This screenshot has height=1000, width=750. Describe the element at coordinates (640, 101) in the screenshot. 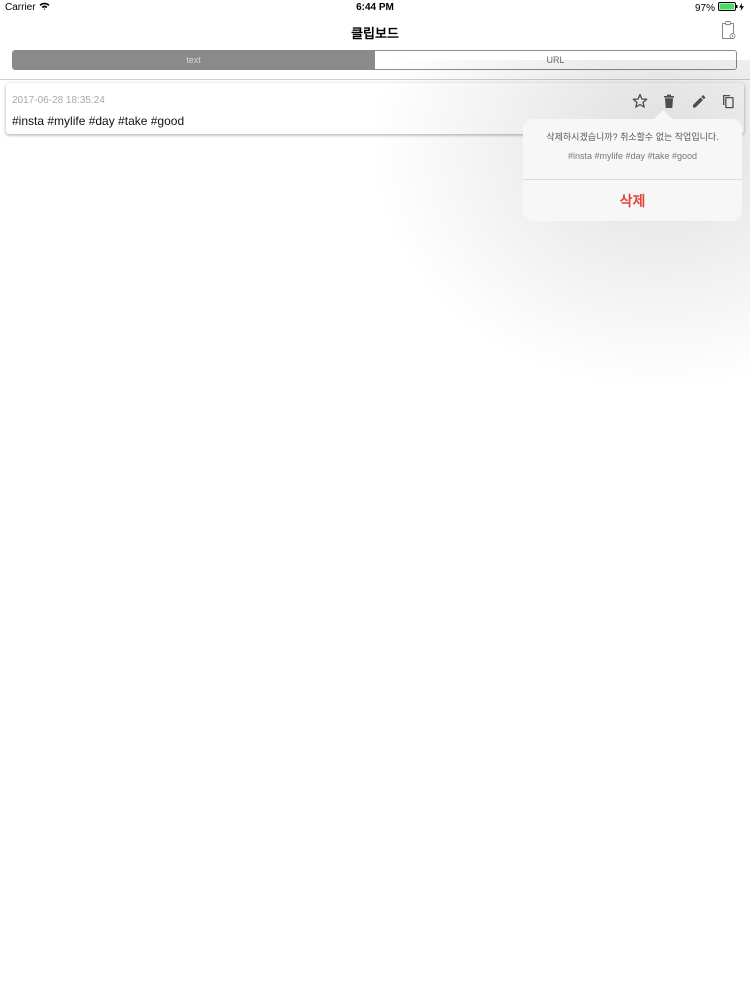

I see `star-icon` at that location.